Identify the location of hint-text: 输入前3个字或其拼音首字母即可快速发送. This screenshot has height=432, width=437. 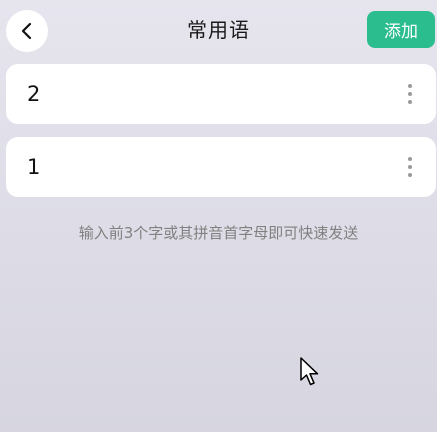
(218, 233).